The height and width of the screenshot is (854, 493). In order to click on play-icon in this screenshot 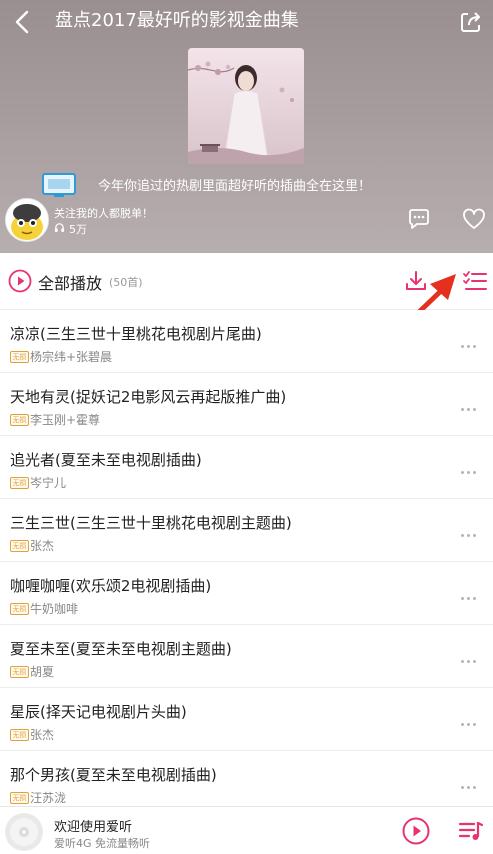, I will do `click(416, 831)`.